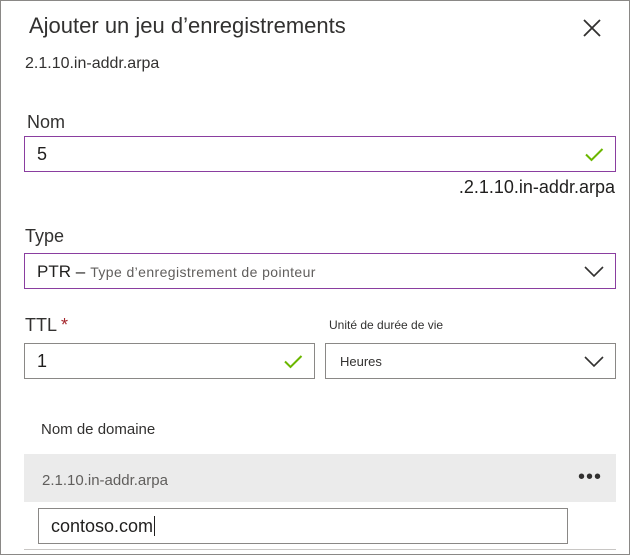 This screenshot has width=630, height=555. I want to click on domain-row: 2.1.10.in-addr.arpa •••, so click(320, 478).